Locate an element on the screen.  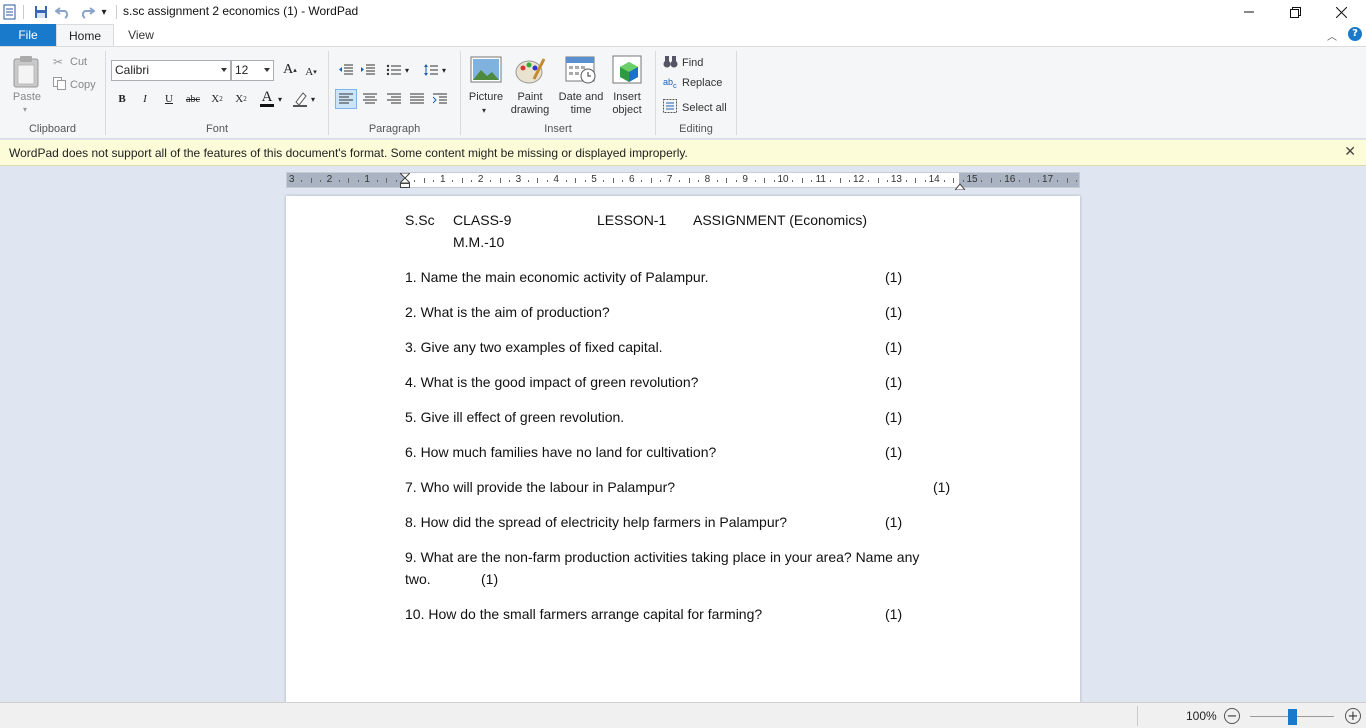
ruler-label: 1 is located at coordinates (367, 179).